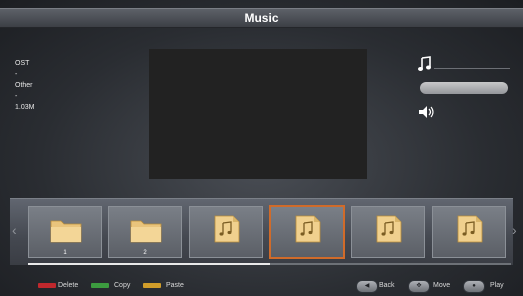  Describe the element at coordinates (426, 112) in the screenshot. I see `speaker-icon` at that location.